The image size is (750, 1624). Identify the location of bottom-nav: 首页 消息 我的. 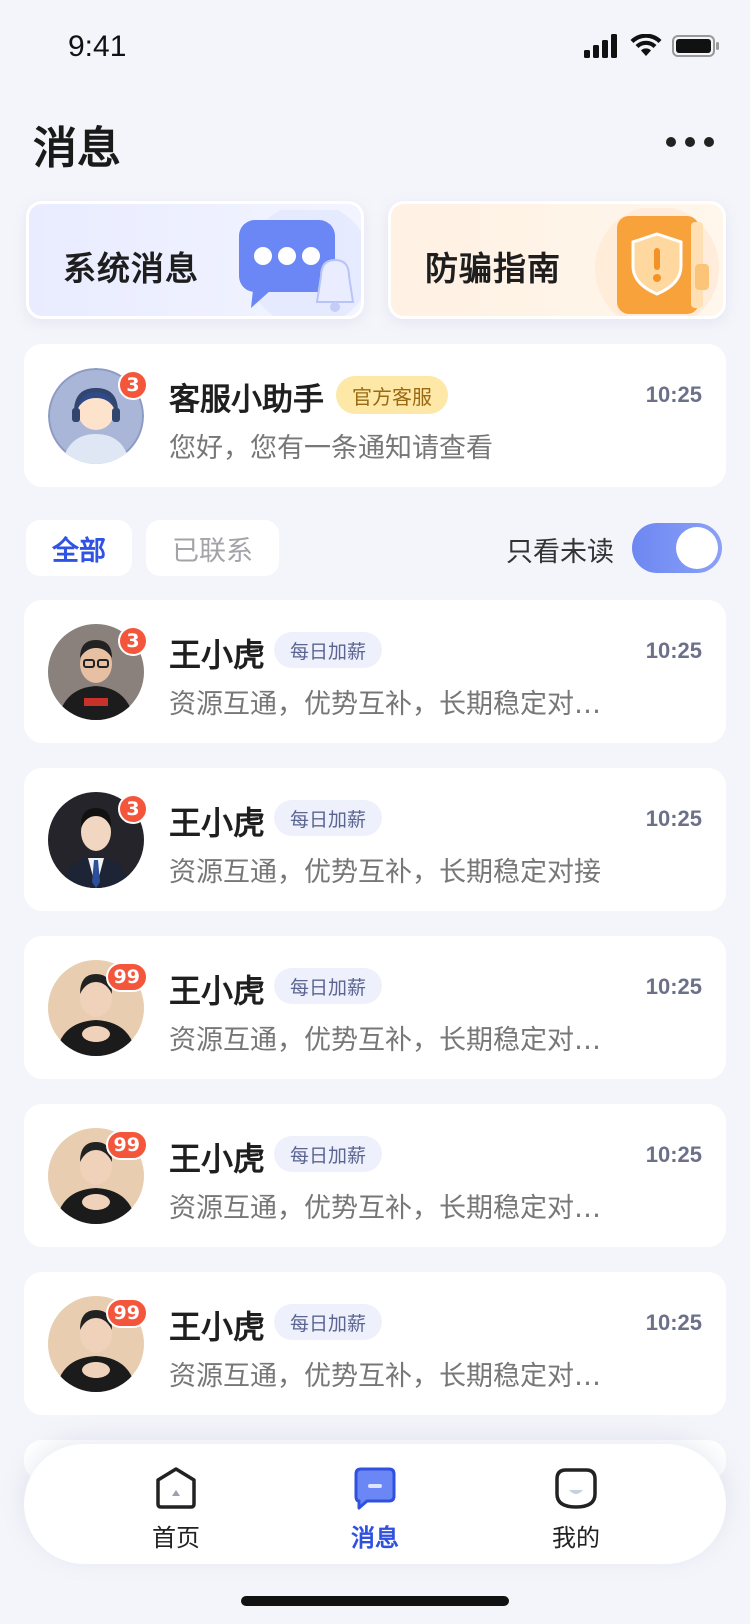
(375, 1504).